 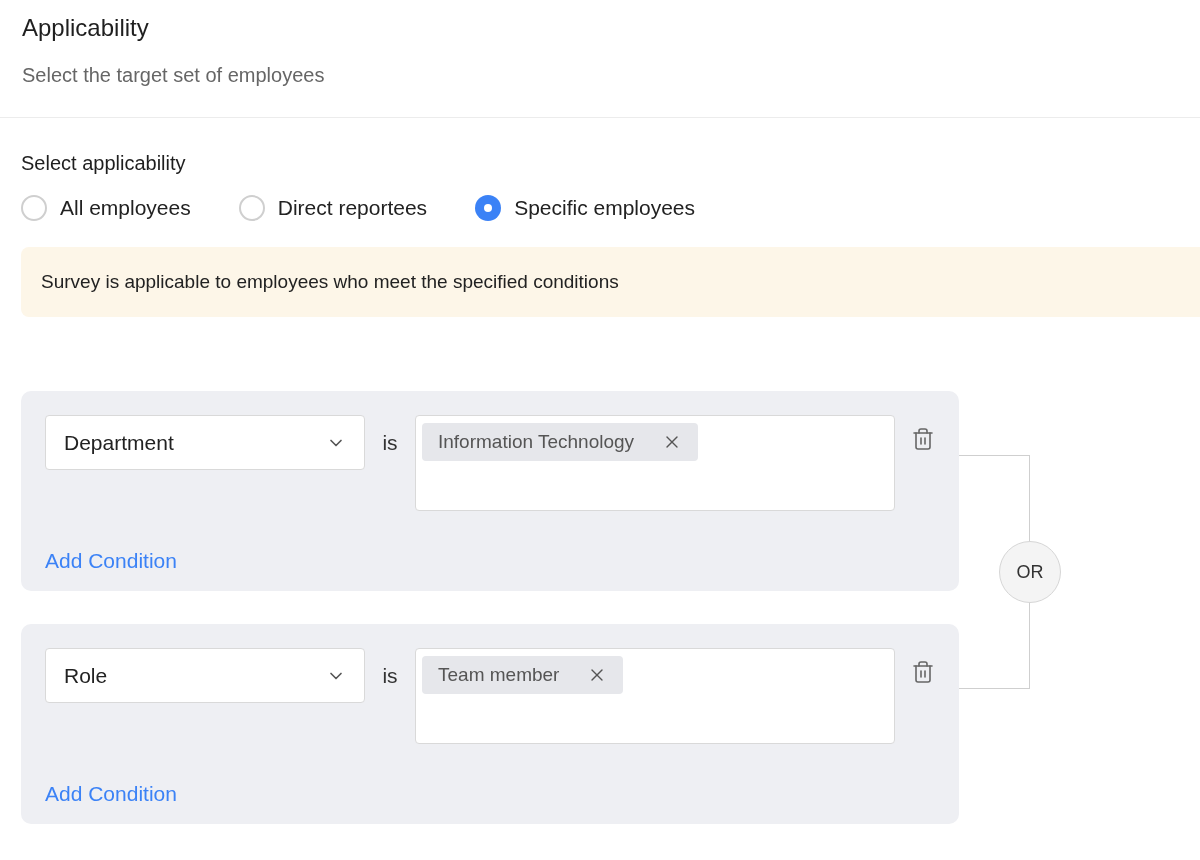 What do you see at coordinates (333, 208) in the screenshot?
I see `radio-option: Direct reportees` at bounding box center [333, 208].